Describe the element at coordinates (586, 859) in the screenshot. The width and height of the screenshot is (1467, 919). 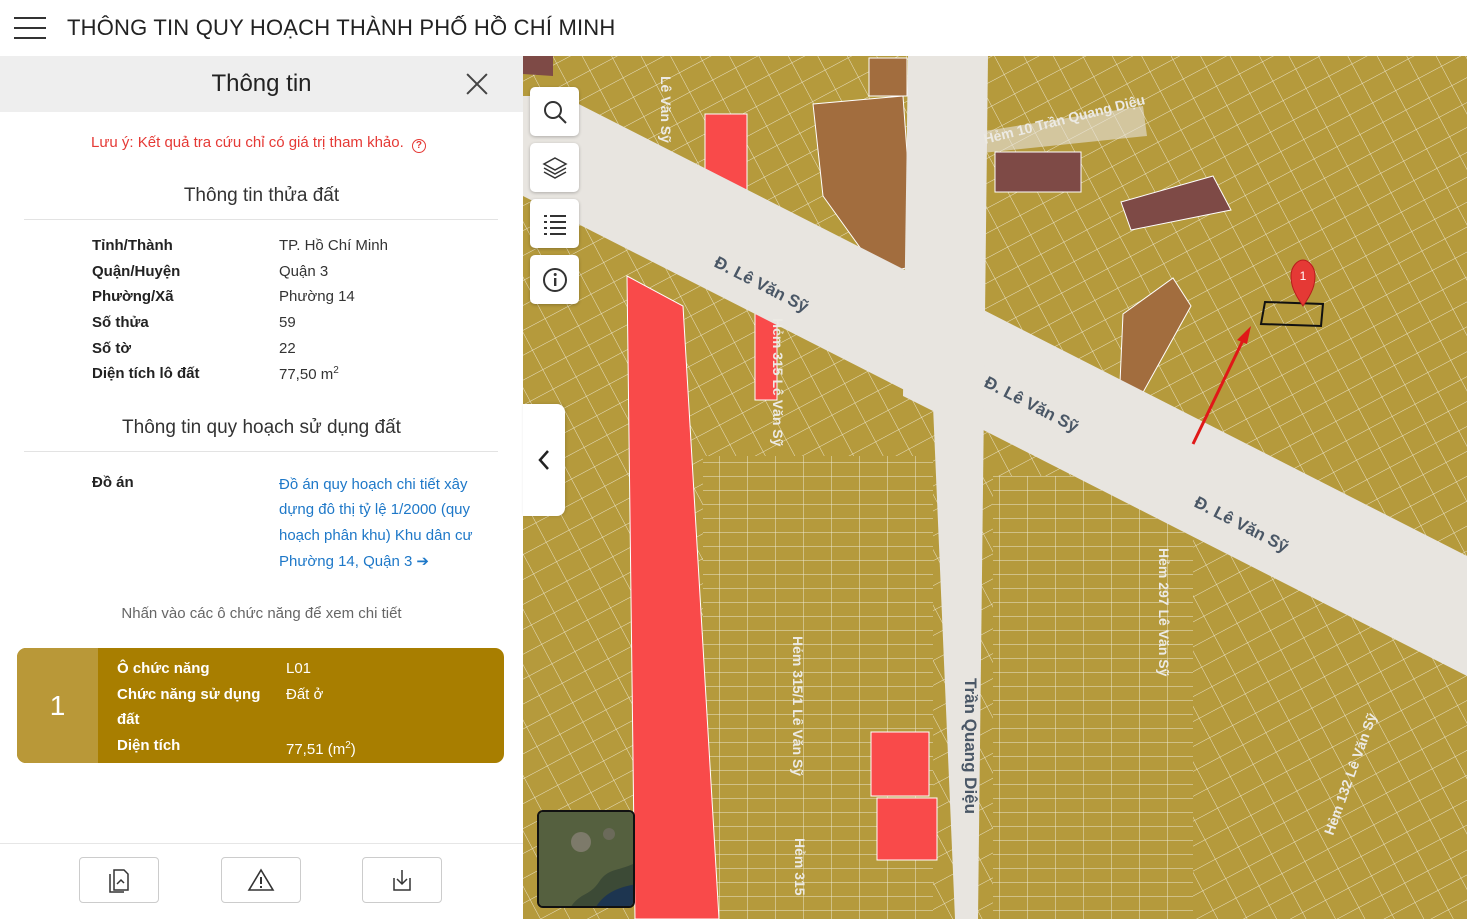
I see `satellite-minimap` at that location.